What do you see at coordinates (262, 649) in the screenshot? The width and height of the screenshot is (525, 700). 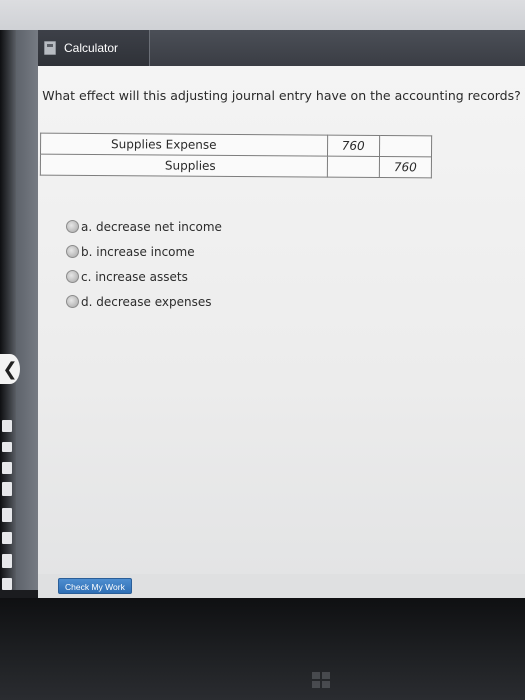 I see `device-bezel-bottom` at bounding box center [262, 649].